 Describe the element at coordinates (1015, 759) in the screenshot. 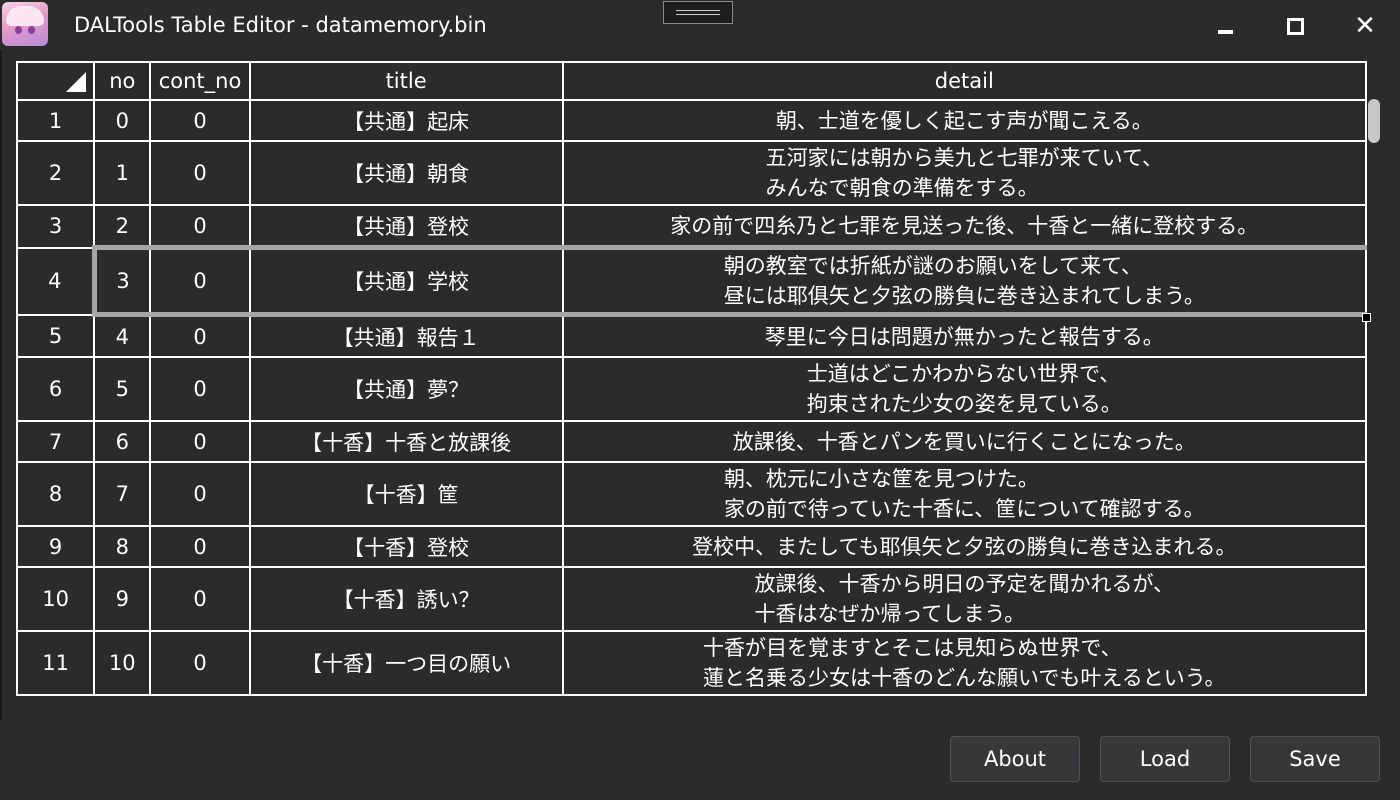

I see `about-button: About` at that location.